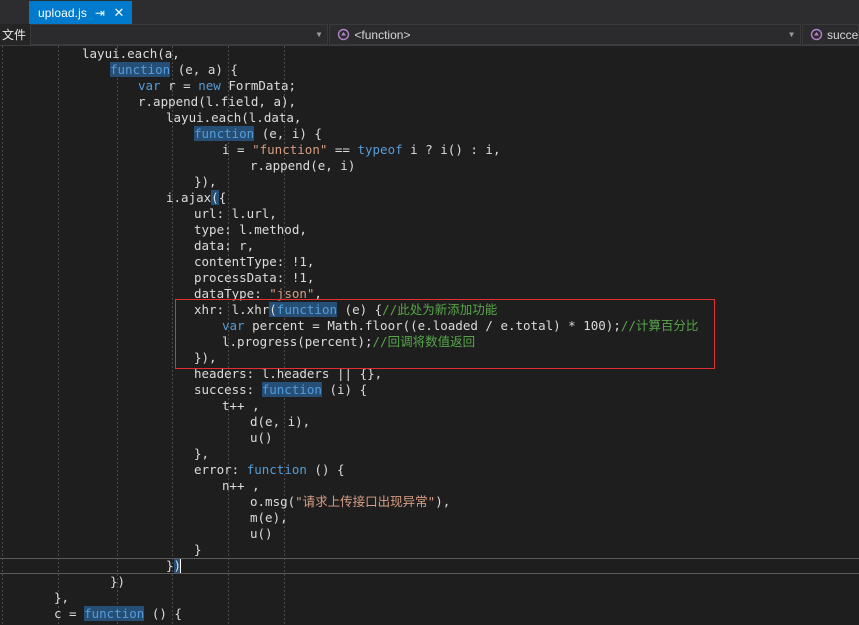  What do you see at coordinates (429, 566) in the screenshot?
I see `current-line-highlight` at bounding box center [429, 566].